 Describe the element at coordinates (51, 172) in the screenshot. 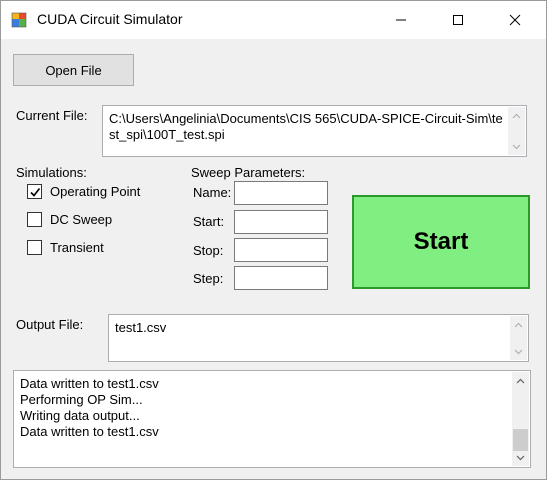

I see `simulations-label: Simulations:` at that location.